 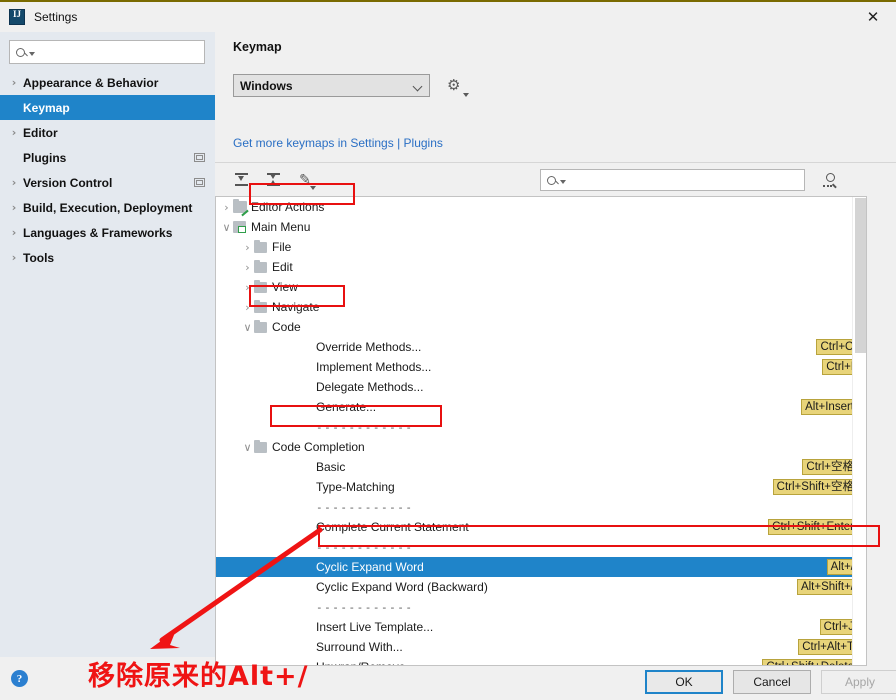 I want to click on table-row: Cyclic Expand Word (Backward) Alt+Shift+/, so click(x=541, y=587).